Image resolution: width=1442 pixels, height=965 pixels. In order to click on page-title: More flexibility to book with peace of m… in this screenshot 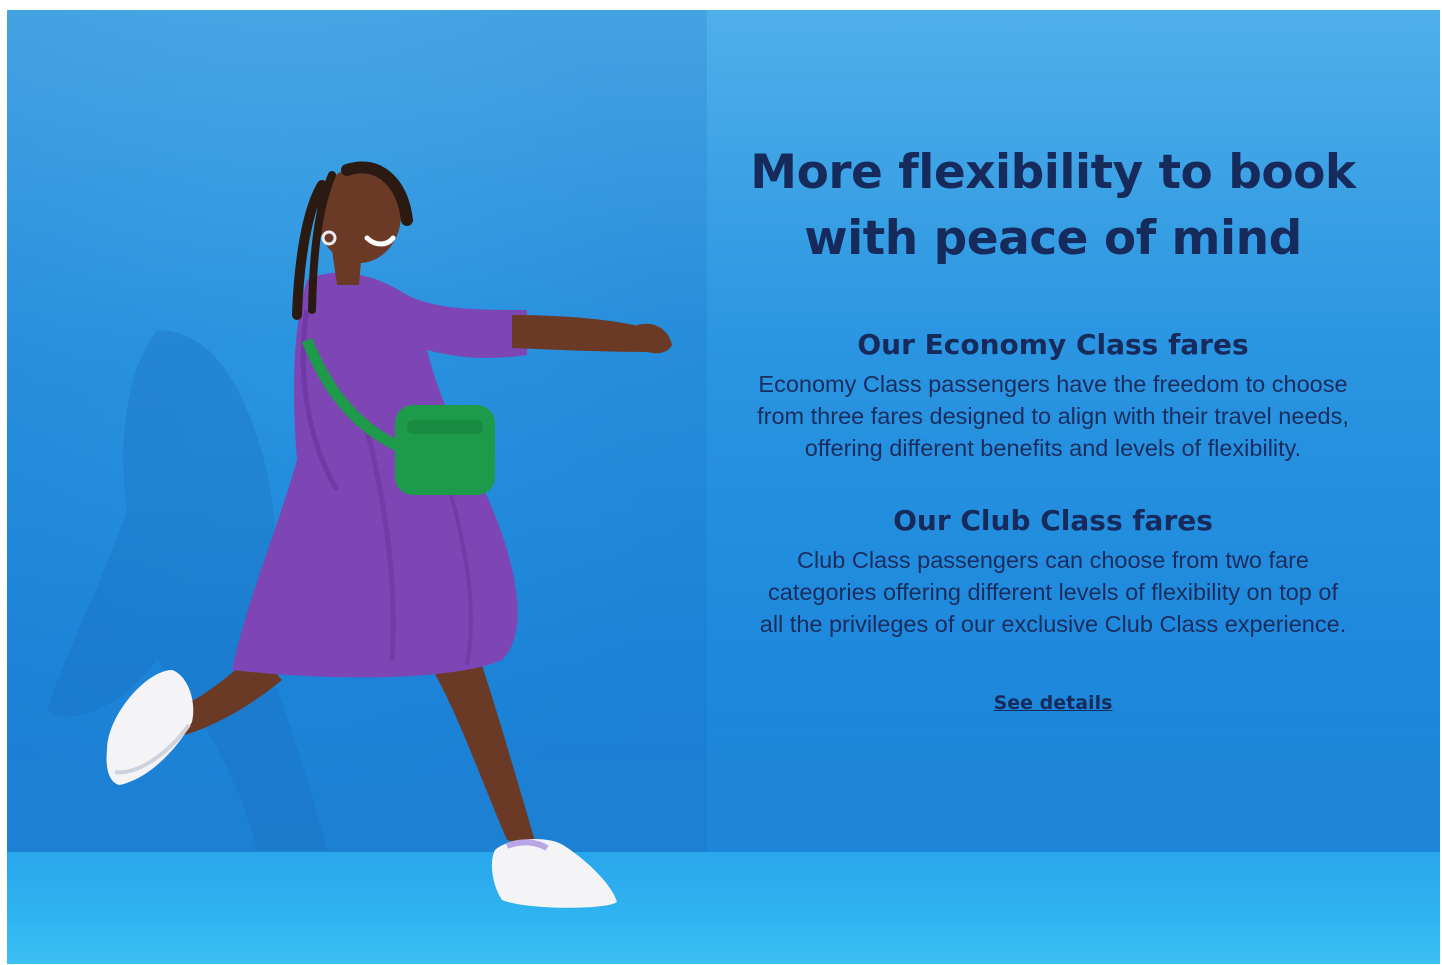, I will do `click(1053, 205)`.